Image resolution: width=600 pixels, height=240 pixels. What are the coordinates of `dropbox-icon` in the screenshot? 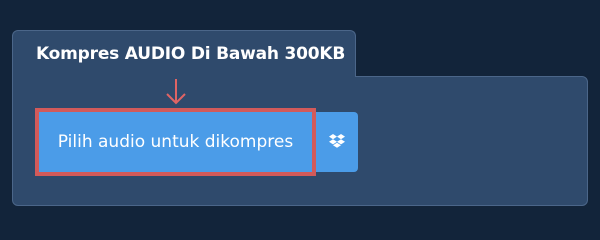 It's located at (337, 141).